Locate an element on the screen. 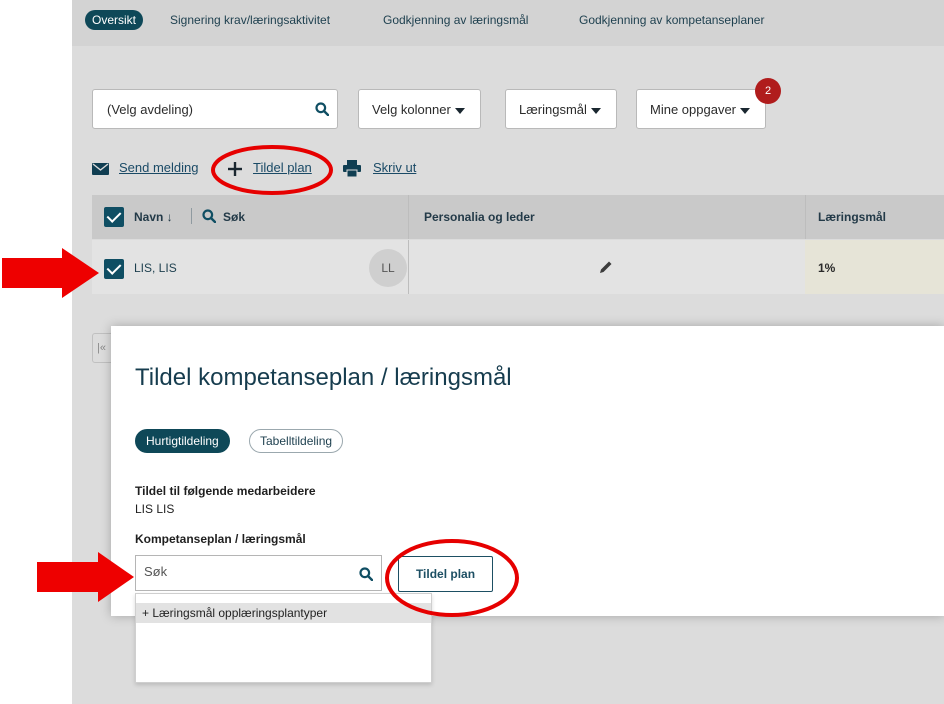 Image resolution: width=944 pixels, height=704 pixels. dialog-title: Tildel kompetanseplan / læringsmål is located at coordinates (323, 377).